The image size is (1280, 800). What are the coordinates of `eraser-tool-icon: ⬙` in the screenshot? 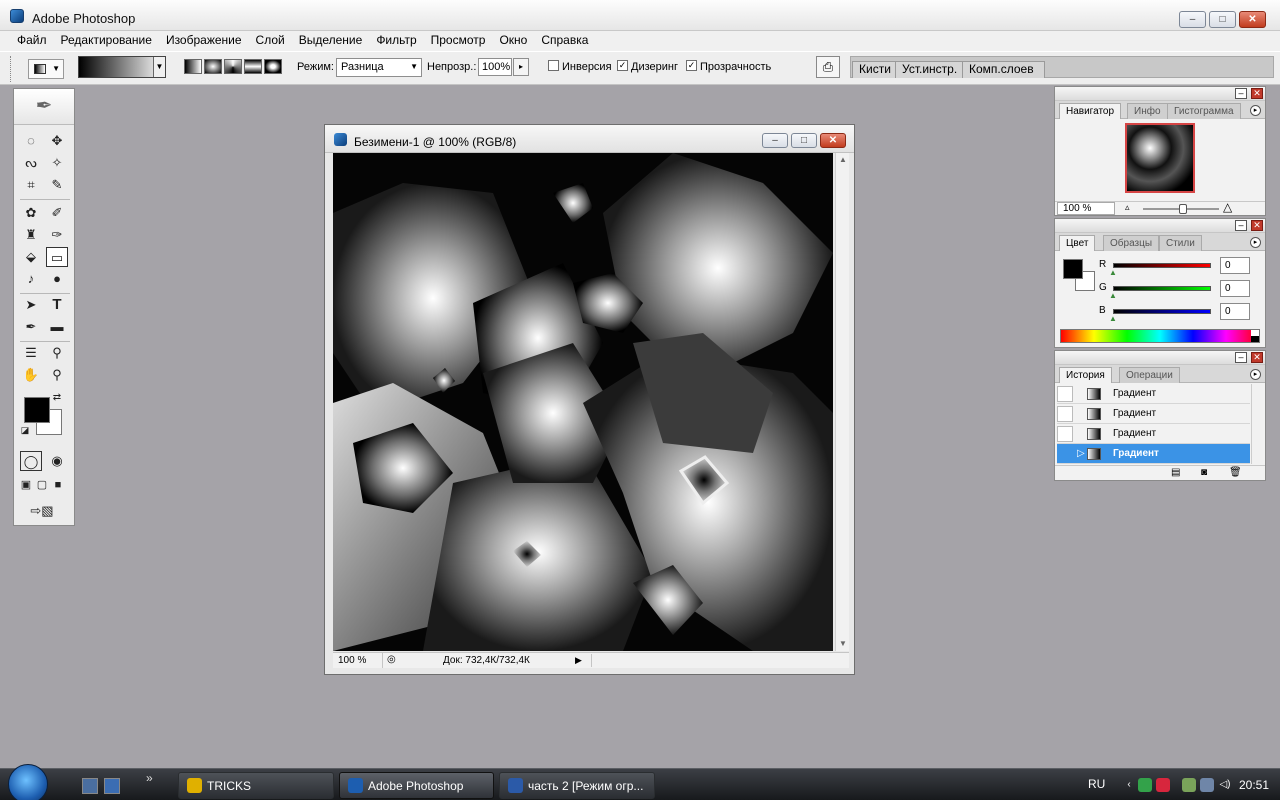 It's located at (31, 257).